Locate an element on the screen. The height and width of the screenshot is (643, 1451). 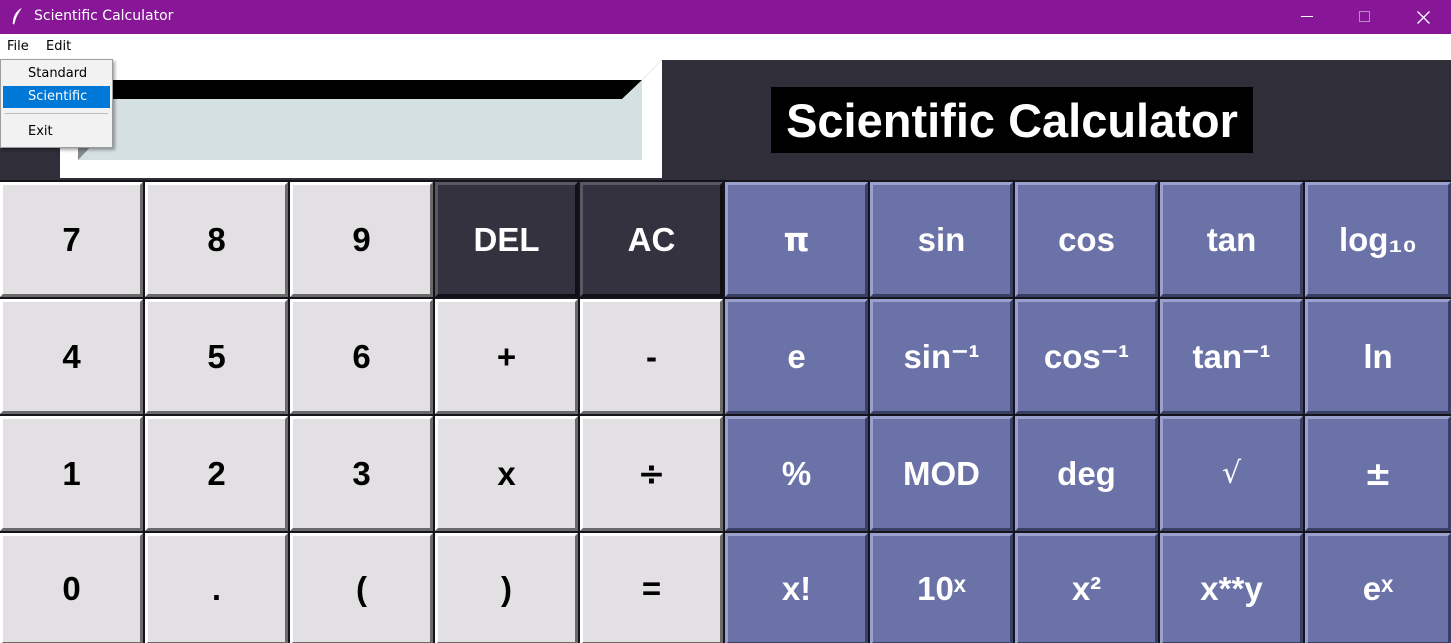
menu-item-scientific: Scientific is located at coordinates (56, 97).